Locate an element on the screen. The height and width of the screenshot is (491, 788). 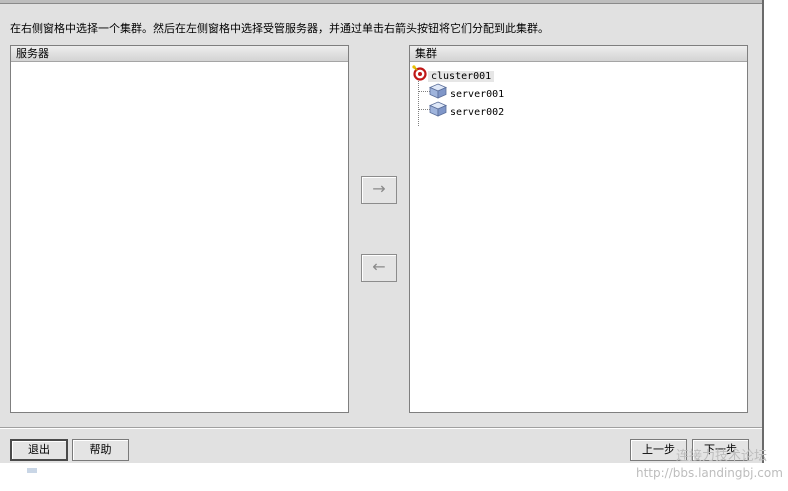
taskbar-fragment is located at coordinates (32, 470).